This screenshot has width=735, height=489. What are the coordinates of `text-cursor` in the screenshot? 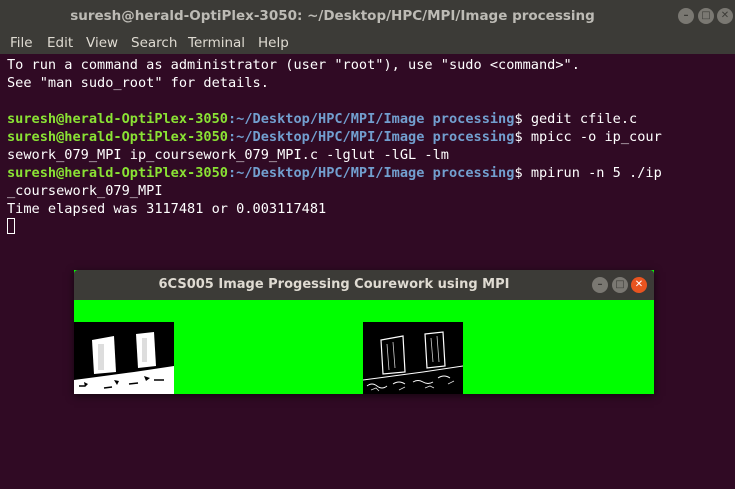 It's located at (11, 226).